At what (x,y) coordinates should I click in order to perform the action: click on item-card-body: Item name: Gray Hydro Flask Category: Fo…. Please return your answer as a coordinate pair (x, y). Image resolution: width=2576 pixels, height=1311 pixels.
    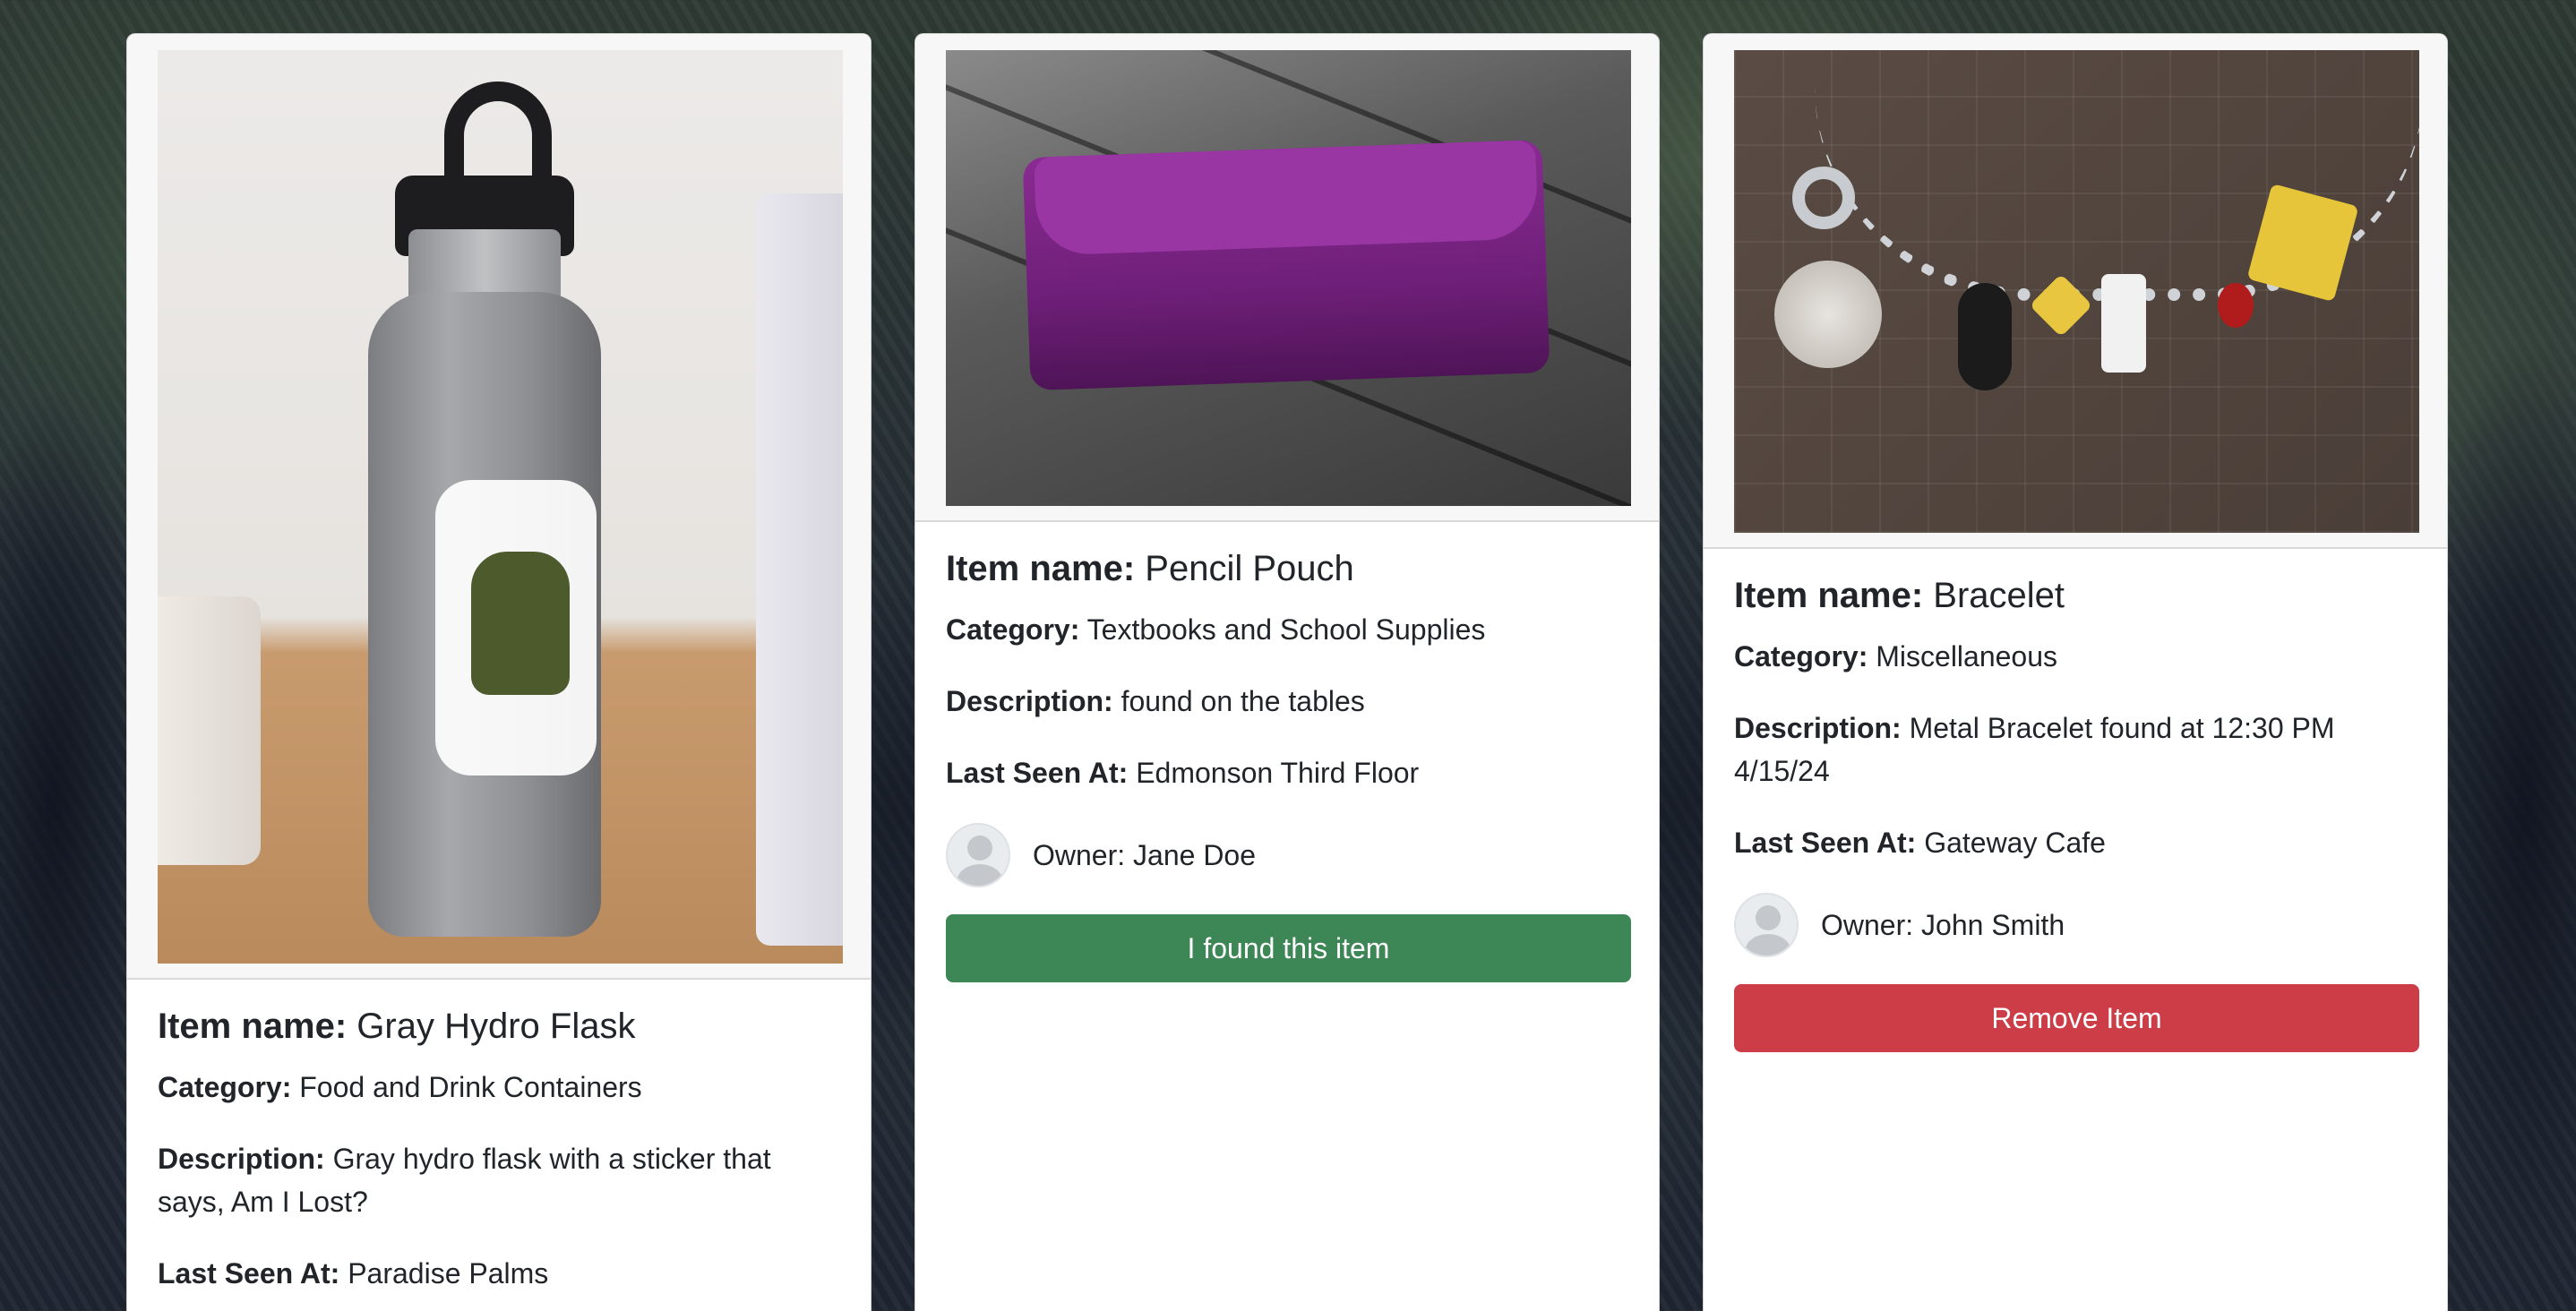
    Looking at the image, I should click on (499, 1137).